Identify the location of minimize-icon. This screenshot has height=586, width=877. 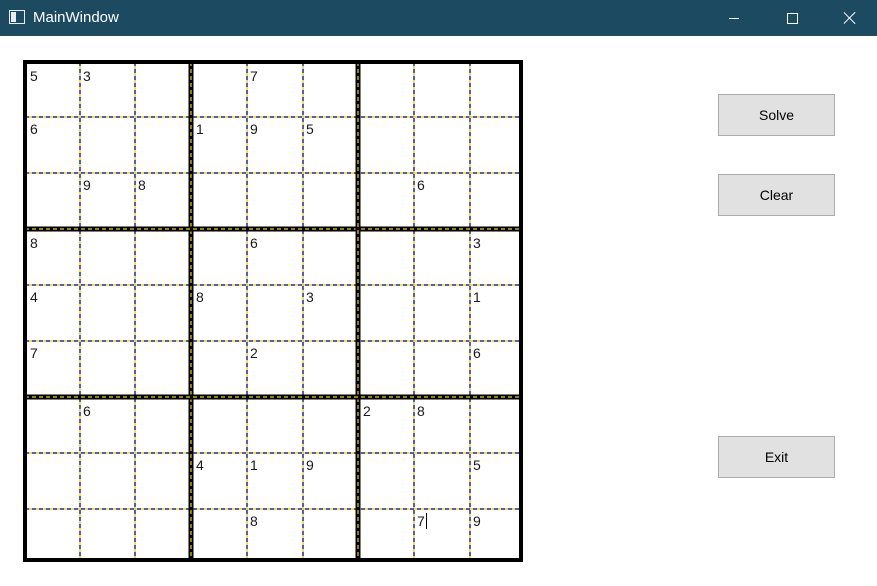
(734, 18).